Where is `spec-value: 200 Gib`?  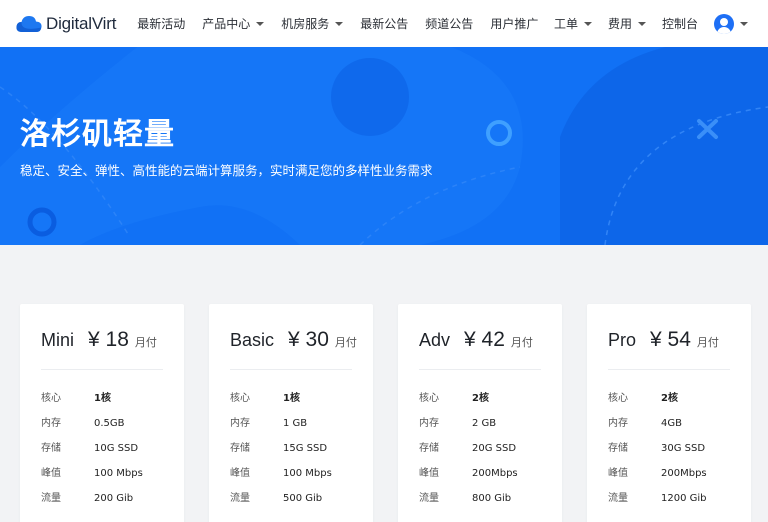
spec-value: 200 Gib is located at coordinates (114, 498).